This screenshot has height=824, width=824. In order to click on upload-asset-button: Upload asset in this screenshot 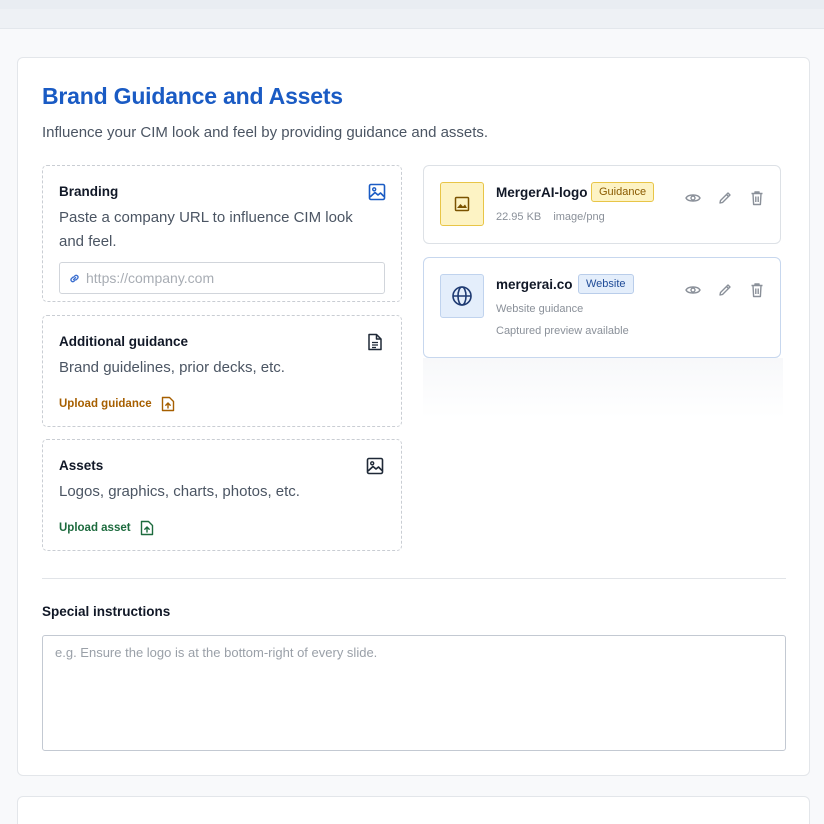, I will do `click(106, 528)`.